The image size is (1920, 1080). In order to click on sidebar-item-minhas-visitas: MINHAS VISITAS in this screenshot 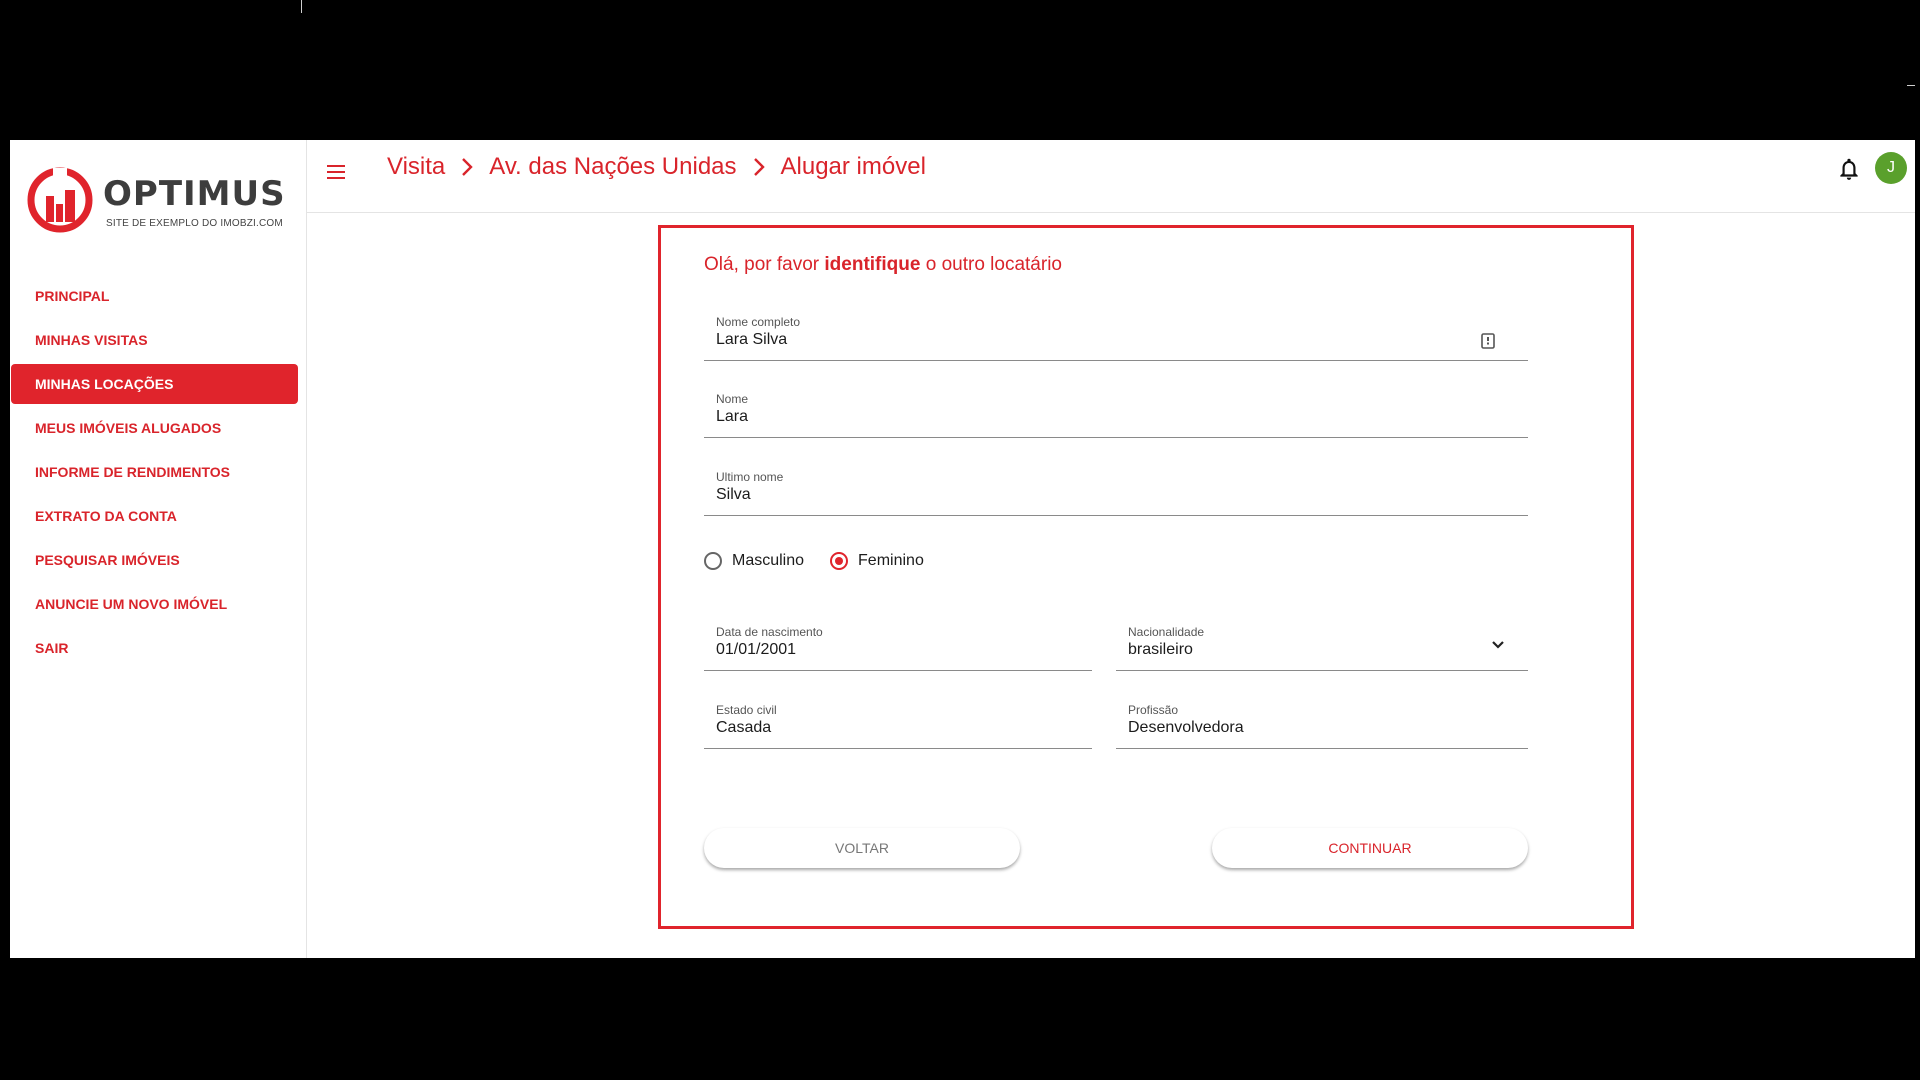, I will do `click(154, 340)`.